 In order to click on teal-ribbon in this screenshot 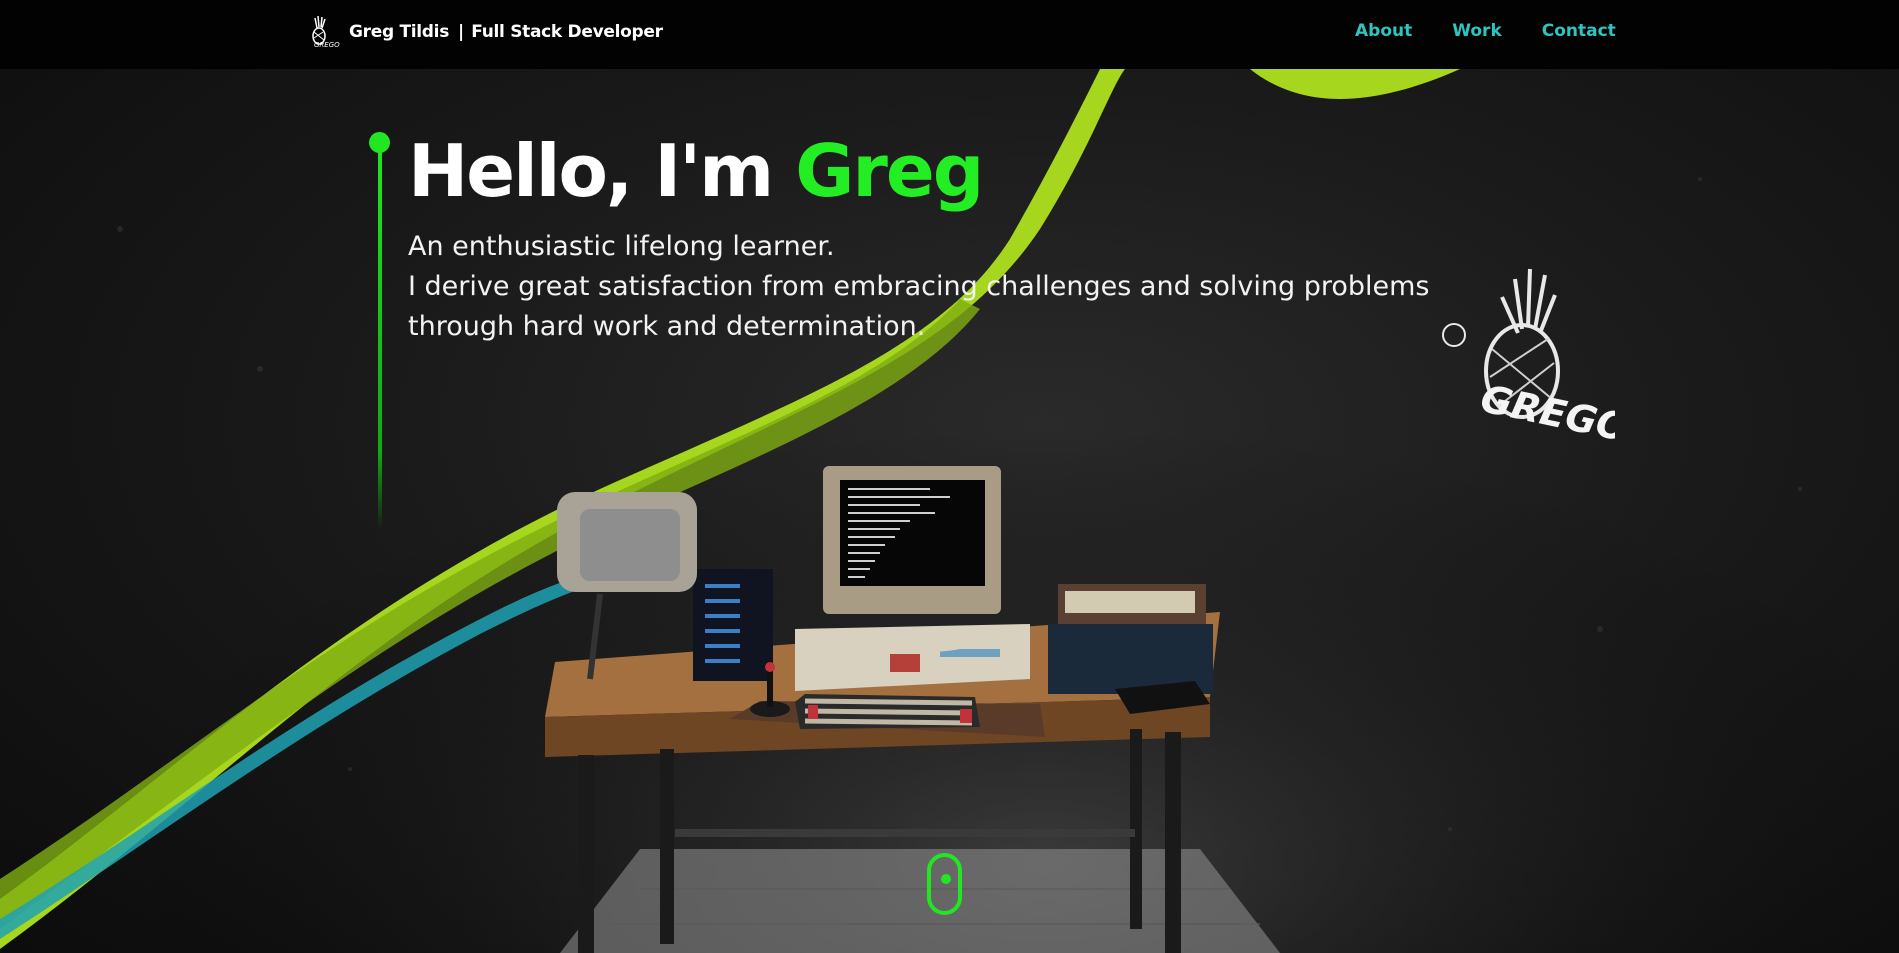, I will do `click(310, 751)`.